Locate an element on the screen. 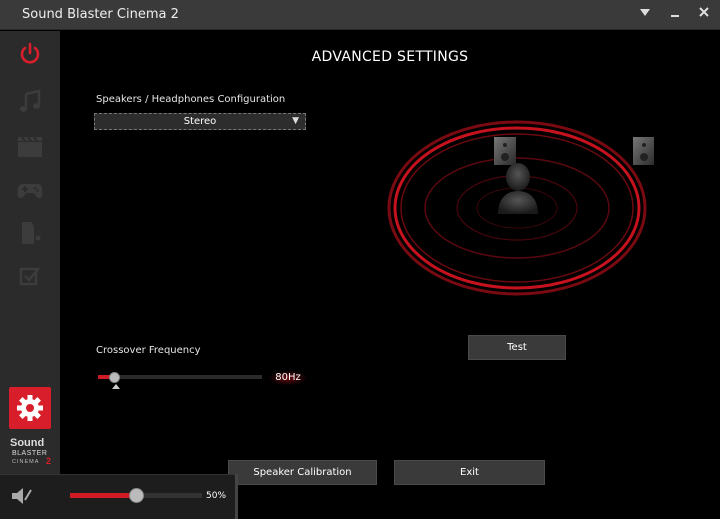 This screenshot has width=720, height=519. speaker-visualization is located at coordinates (519, 201).